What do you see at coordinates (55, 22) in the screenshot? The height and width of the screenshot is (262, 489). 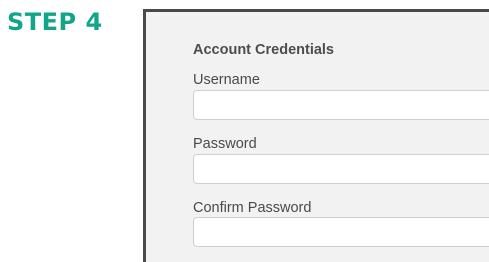 I see `step-title: STEP 4` at bounding box center [55, 22].